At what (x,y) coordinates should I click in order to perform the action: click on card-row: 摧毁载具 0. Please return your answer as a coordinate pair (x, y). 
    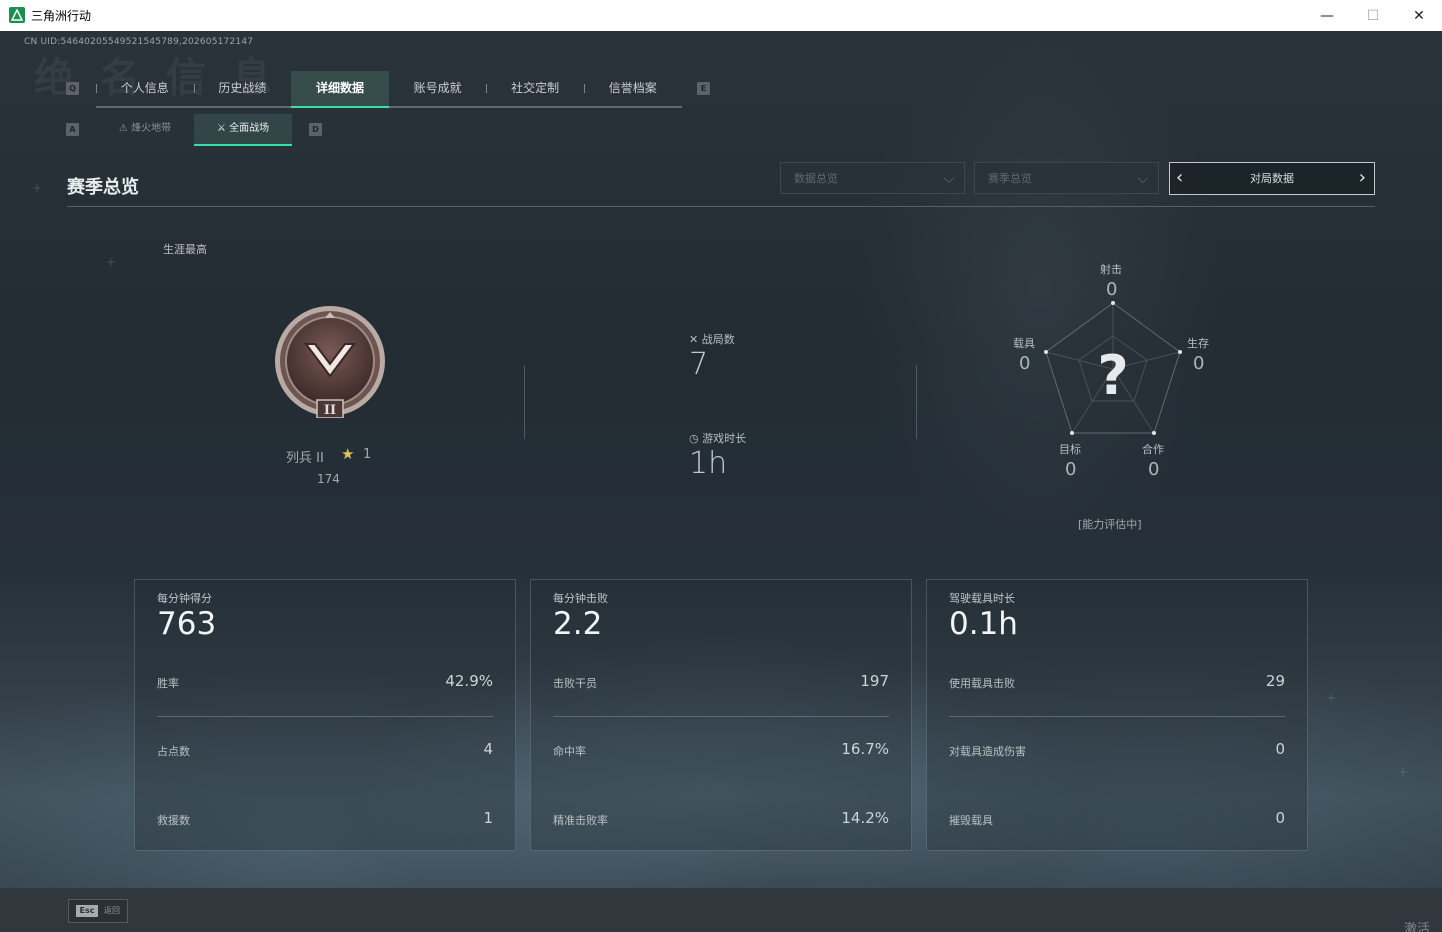
    Looking at the image, I should click on (1117, 819).